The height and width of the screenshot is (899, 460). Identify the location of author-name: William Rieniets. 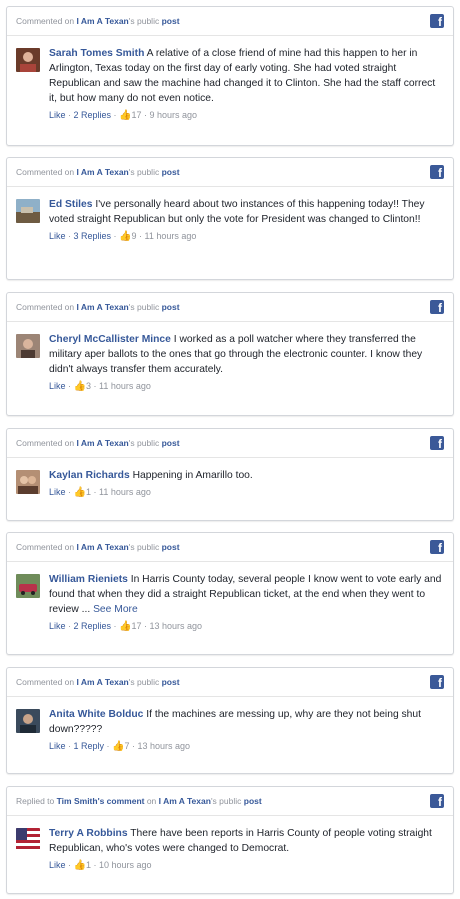
(88, 579).